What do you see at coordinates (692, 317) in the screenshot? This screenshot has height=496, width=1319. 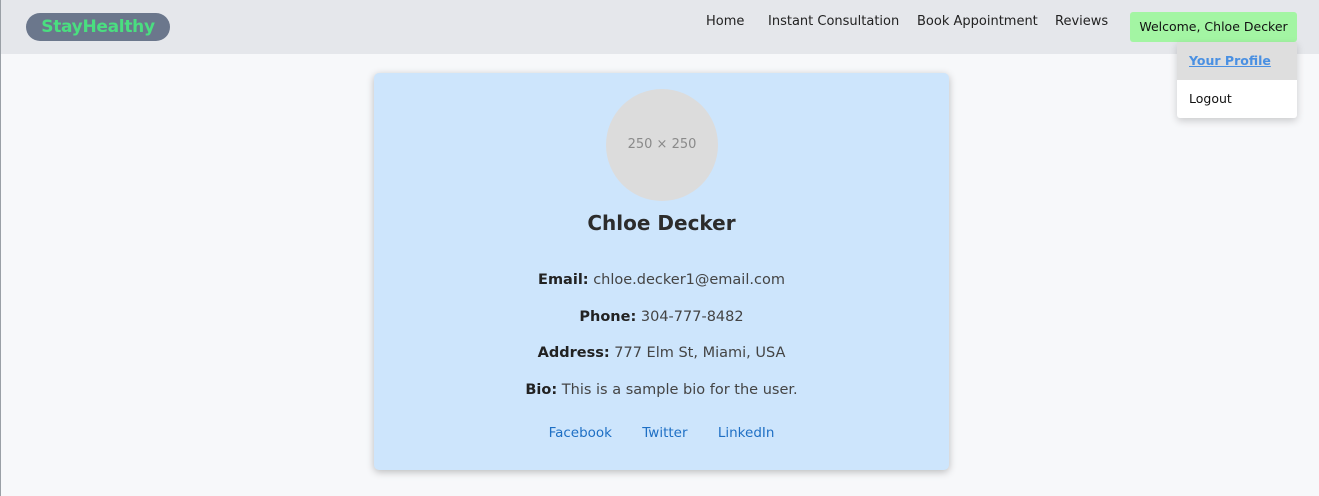 I see `phone-value: 304-777-8482` at bounding box center [692, 317].